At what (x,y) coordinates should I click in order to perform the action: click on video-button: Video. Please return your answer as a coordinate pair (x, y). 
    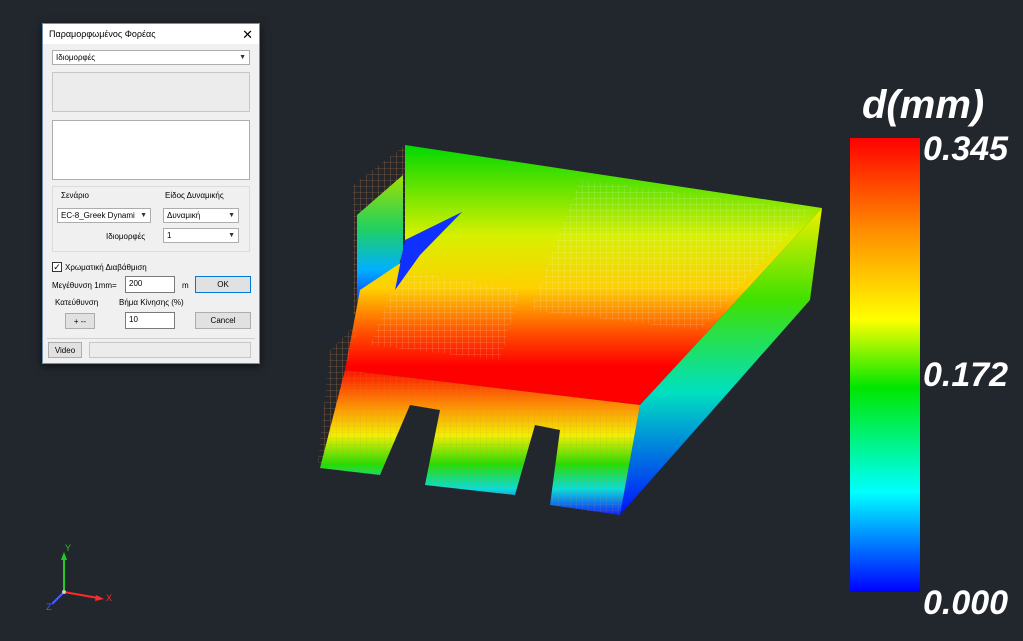
    Looking at the image, I should click on (65, 350).